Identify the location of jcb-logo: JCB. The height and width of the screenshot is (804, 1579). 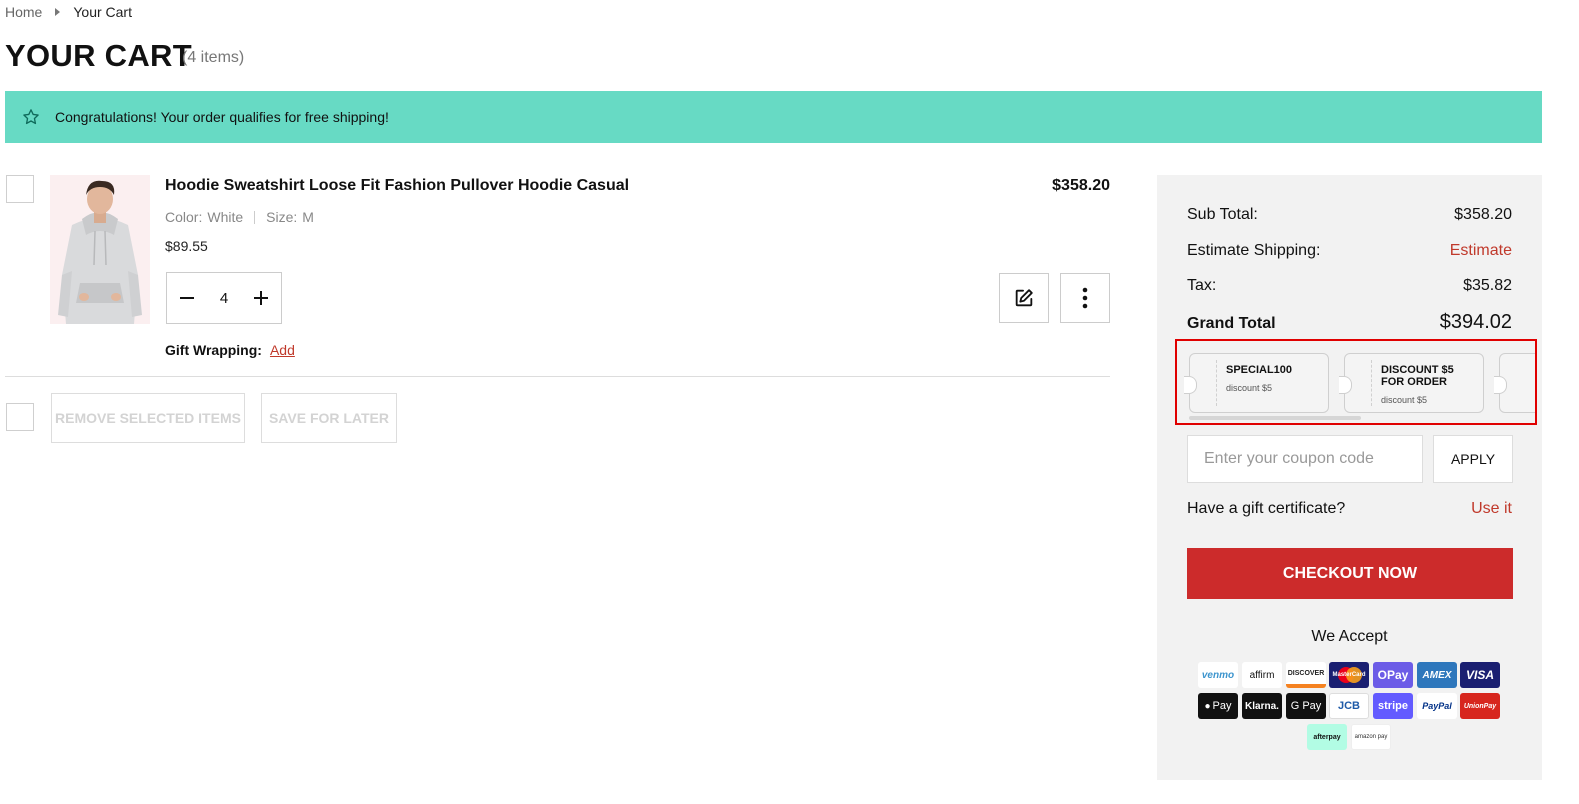
(1349, 706).